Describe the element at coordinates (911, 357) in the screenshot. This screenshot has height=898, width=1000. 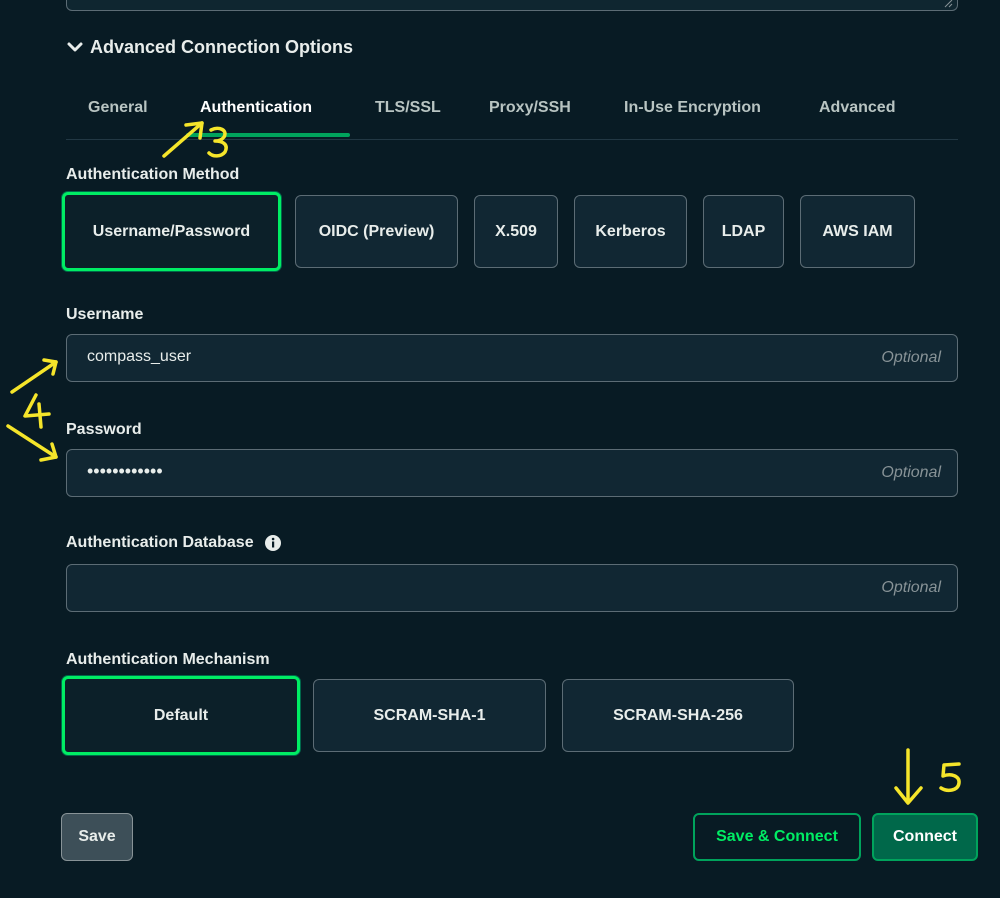
I see `username-placeholder: Optional` at that location.